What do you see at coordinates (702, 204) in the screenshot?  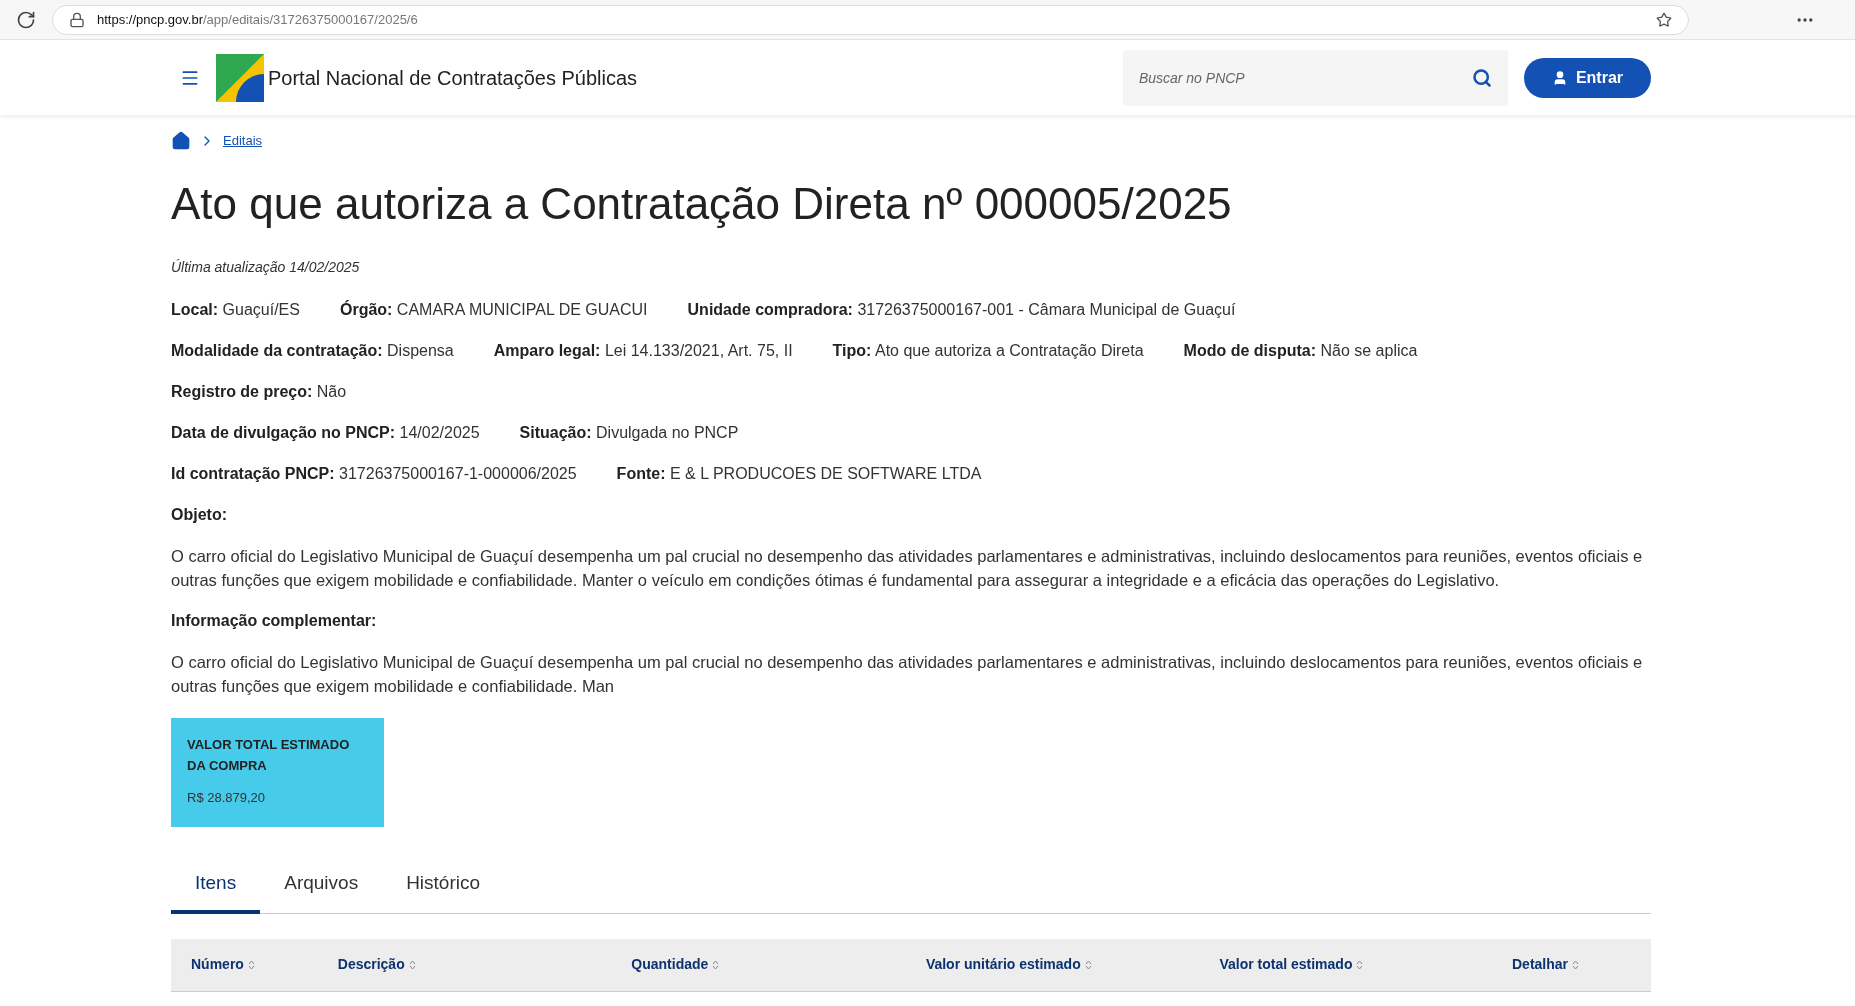 I see `page-title: Ato que autoriza a Contratação Direta nº 000005/2025` at bounding box center [702, 204].